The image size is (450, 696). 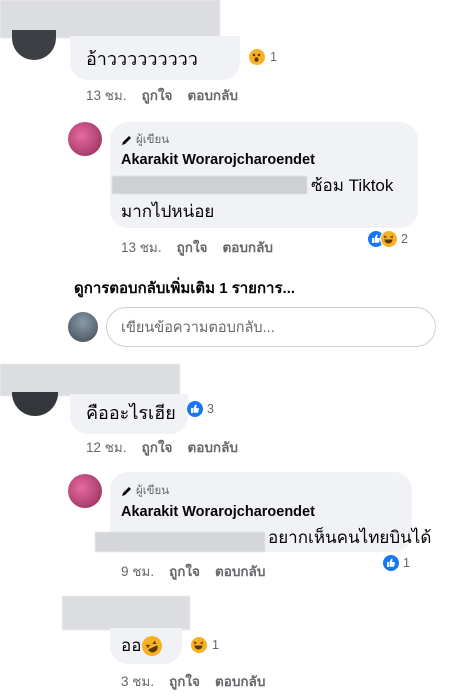 I want to click on reaction-summary: 2, so click(x=387, y=239).